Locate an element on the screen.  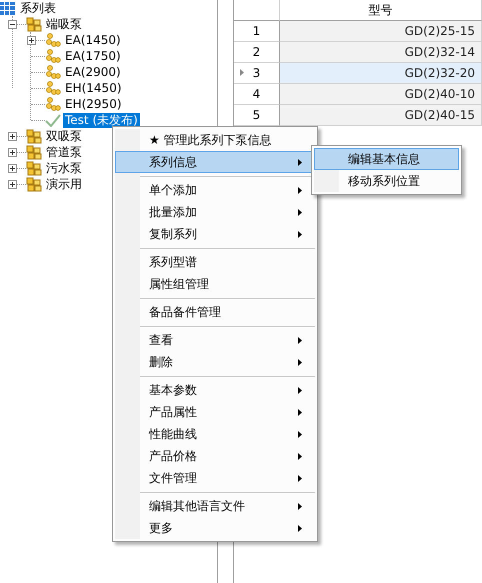
menu-item: 编辑其他语言文件 is located at coordinates (215, 506).